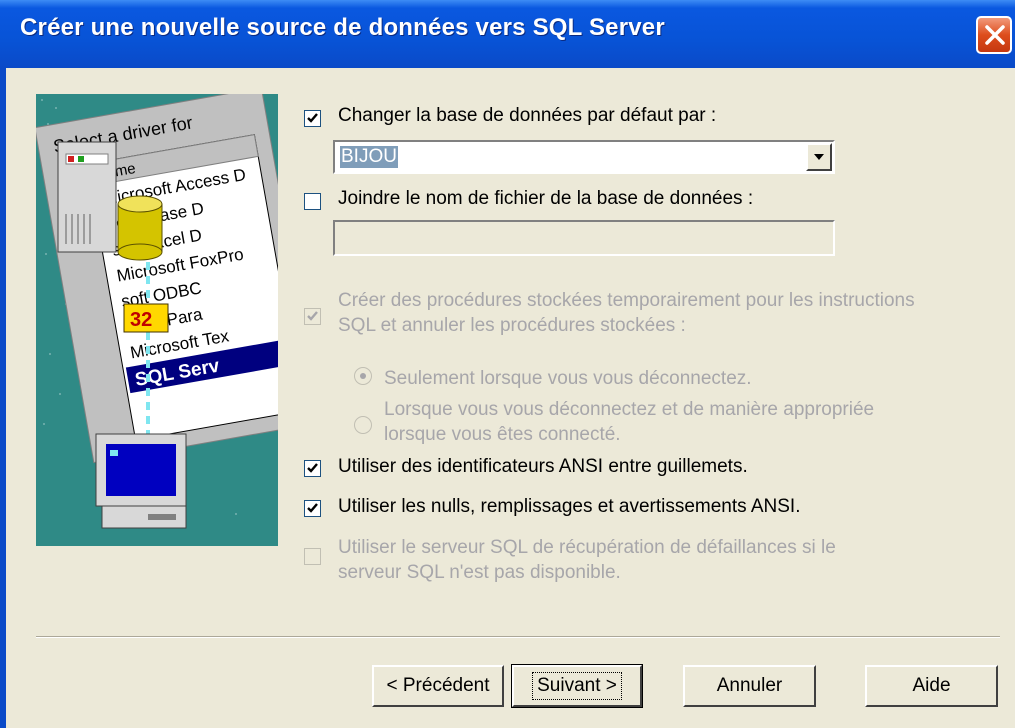 The width and height of the screenshot is (1015, 728). Describe the element at coordinates (363, 425) in the screenshot. I see `radio-appropriate` at that location.